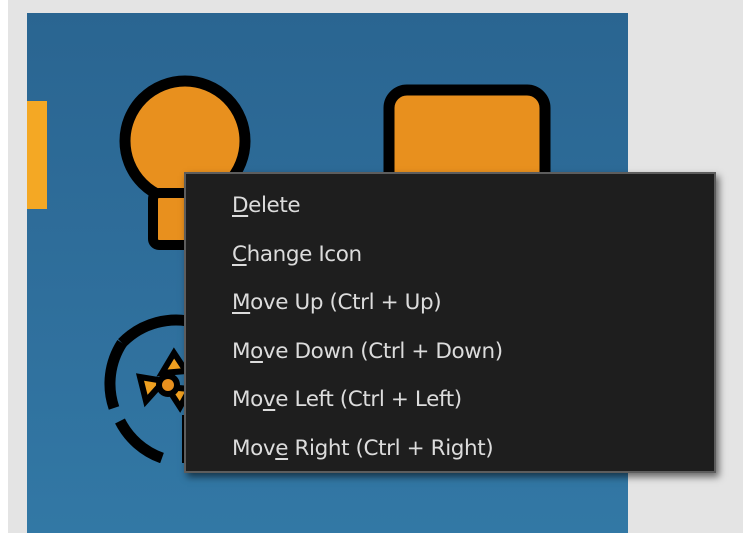 This screenshot has width=743, height=533. What do you see at coordinates (37, 155) in the screenshot?
I see `edge-tab` at bounding box center [37, 155].